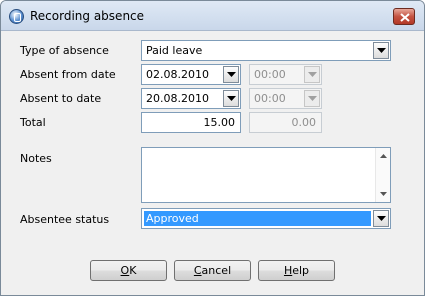 Image resolution: width=425 pixels, height=296 pixels. I want to click on ok-mnemonic: O, so click(125, 270).